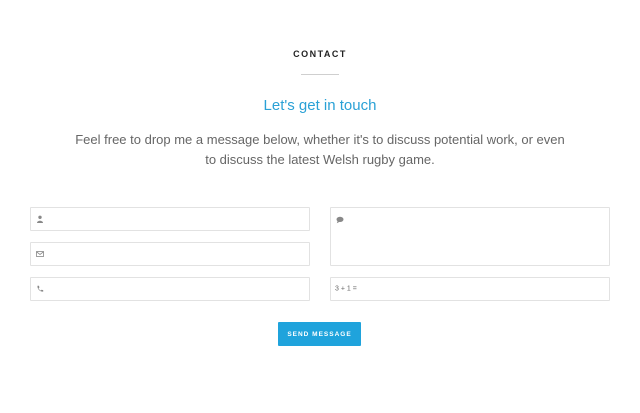 The width and height of the screenshot is (640, 413). What do you see at coordinates (319, 334) in the screenshot?
I see `send-message-button: SEND MESSAGE` at bounding box center [319, 334].